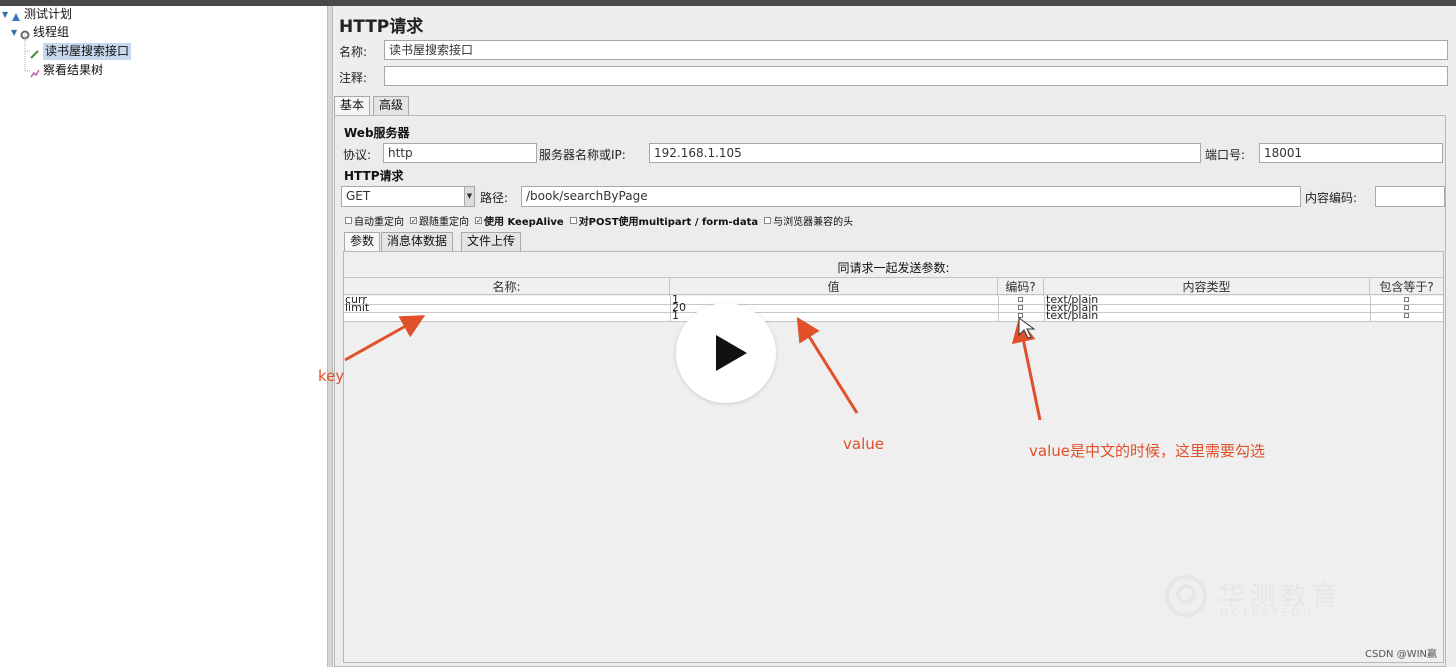  Describe the element at coordinates (385, 338) in the screenshot. I see `key-arrow` at that location.